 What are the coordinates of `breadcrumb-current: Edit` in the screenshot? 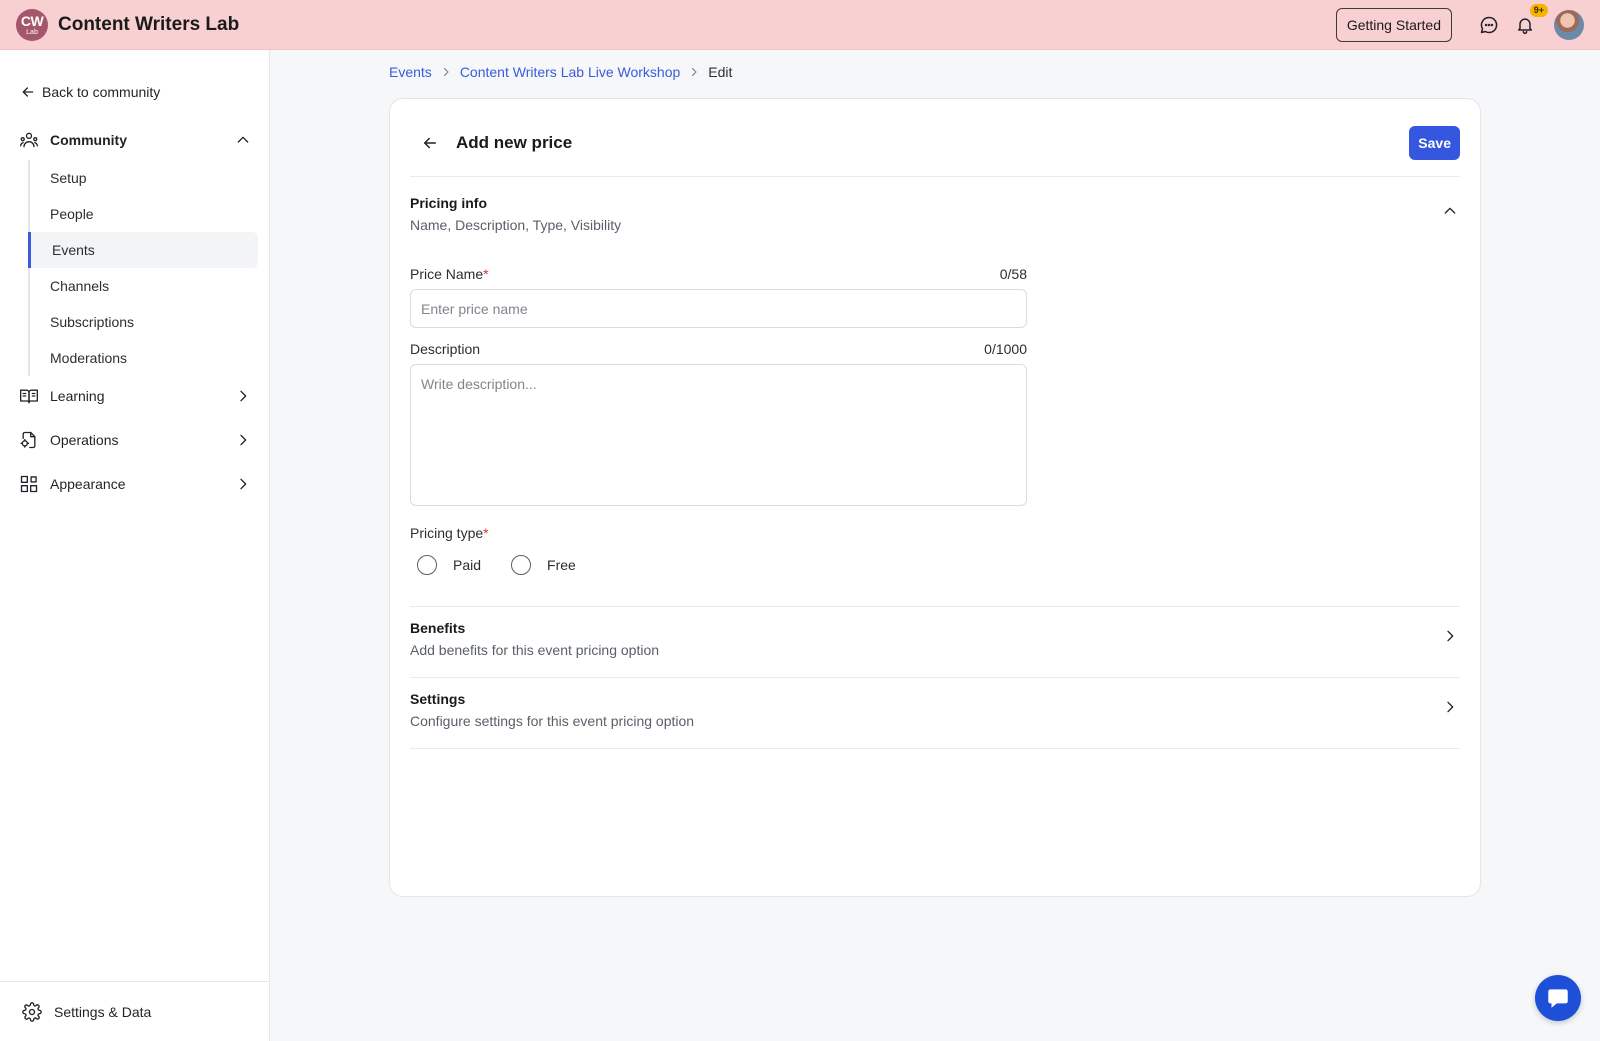 It's located at (720, 72).